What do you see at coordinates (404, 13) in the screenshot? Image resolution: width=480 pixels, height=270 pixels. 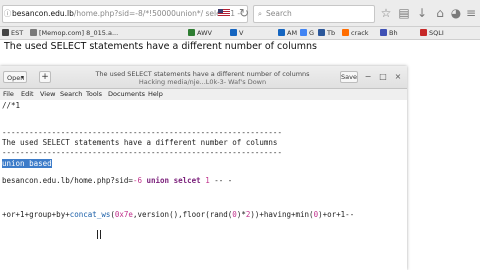 I see `library-icon: ▤` at bounding box center [404, 13].